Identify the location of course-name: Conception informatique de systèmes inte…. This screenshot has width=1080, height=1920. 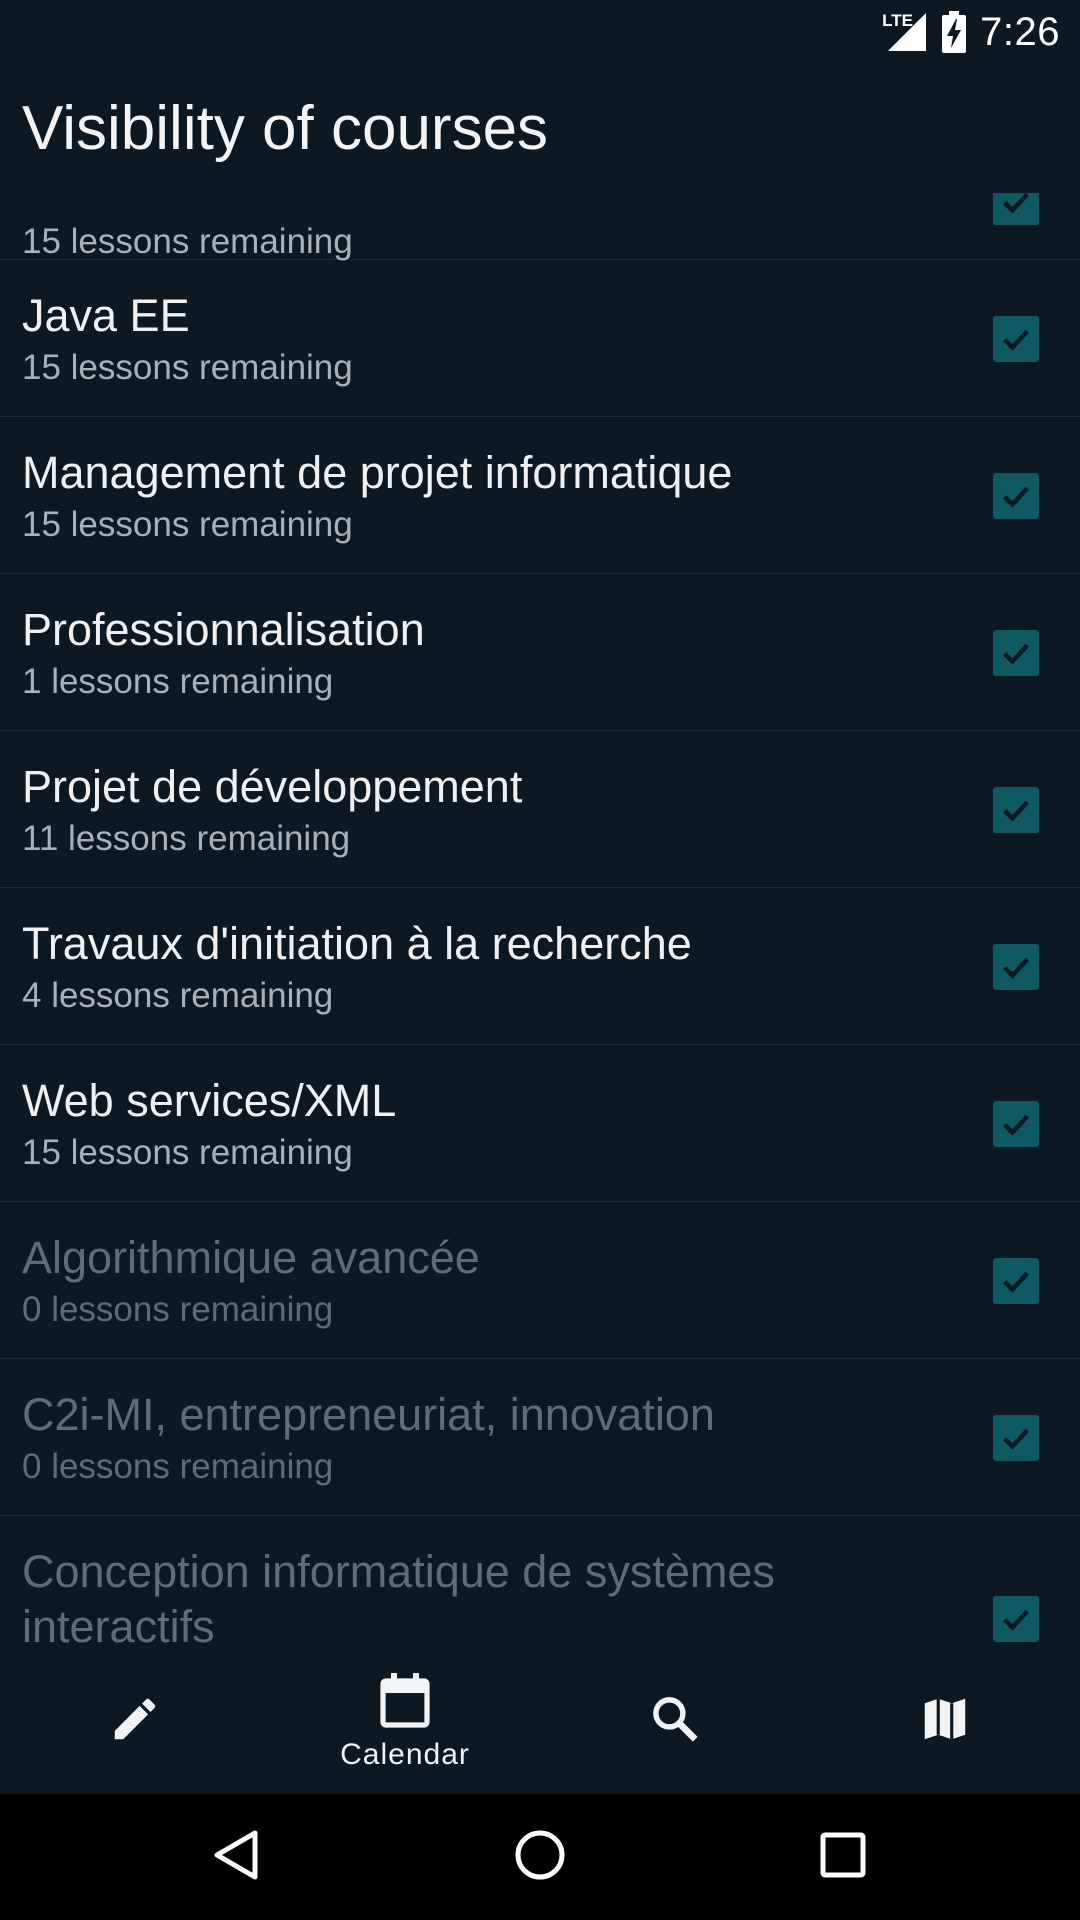
(398, 1597).